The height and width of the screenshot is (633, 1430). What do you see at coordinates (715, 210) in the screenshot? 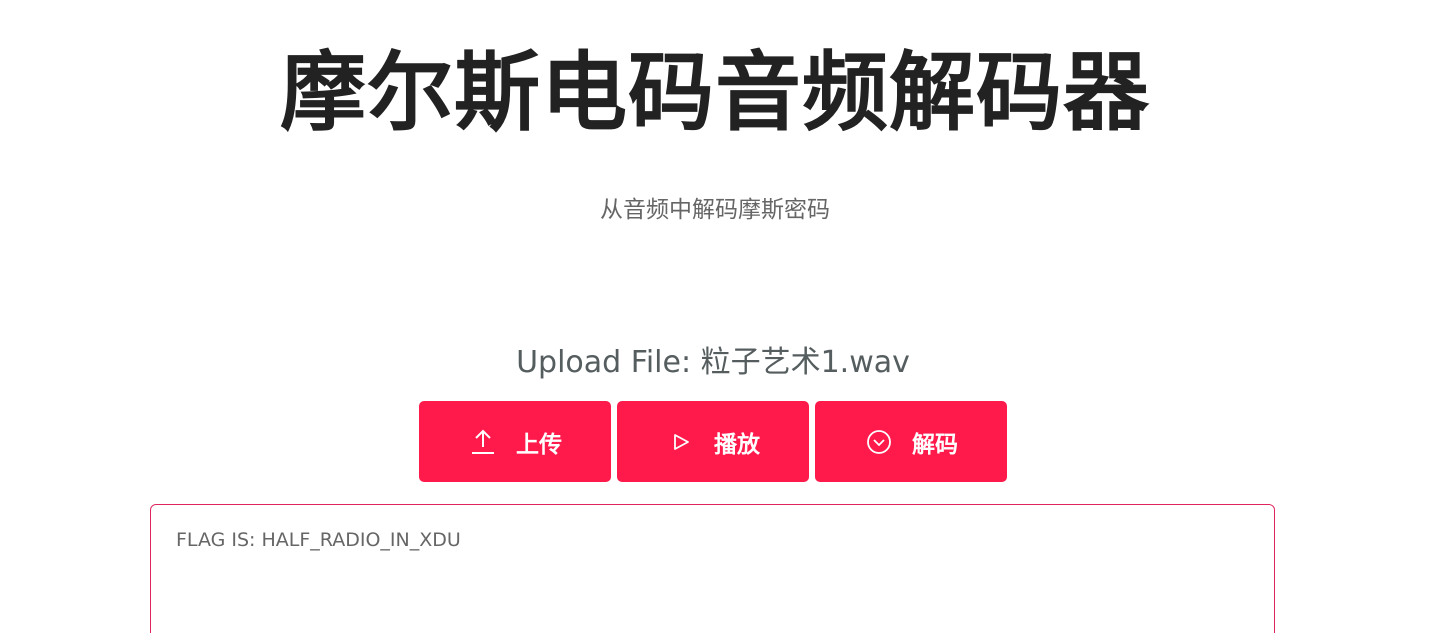
I see `page-subtitle: 从音频中解码摩斯密码` at bounding box center [715, 210].